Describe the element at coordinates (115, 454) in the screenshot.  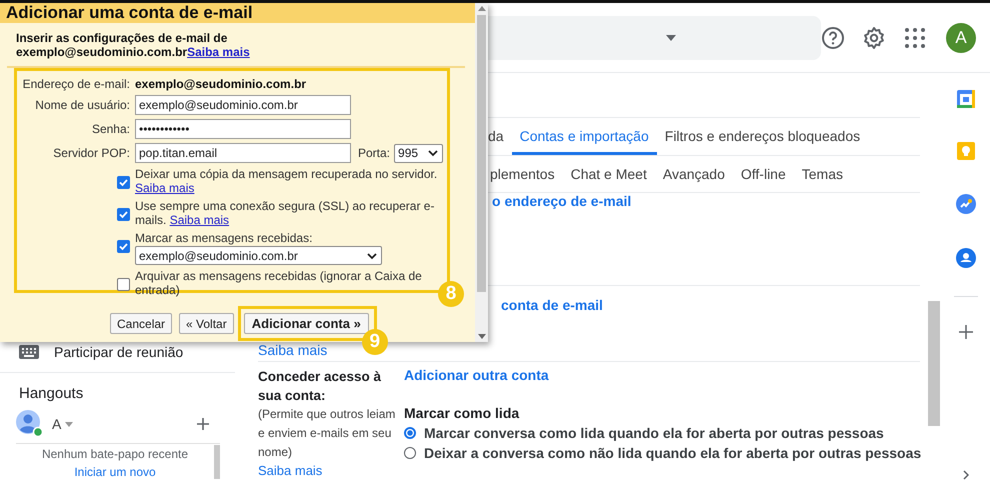
I see `empty-message: Nenhum bate-papo recente` at that location.